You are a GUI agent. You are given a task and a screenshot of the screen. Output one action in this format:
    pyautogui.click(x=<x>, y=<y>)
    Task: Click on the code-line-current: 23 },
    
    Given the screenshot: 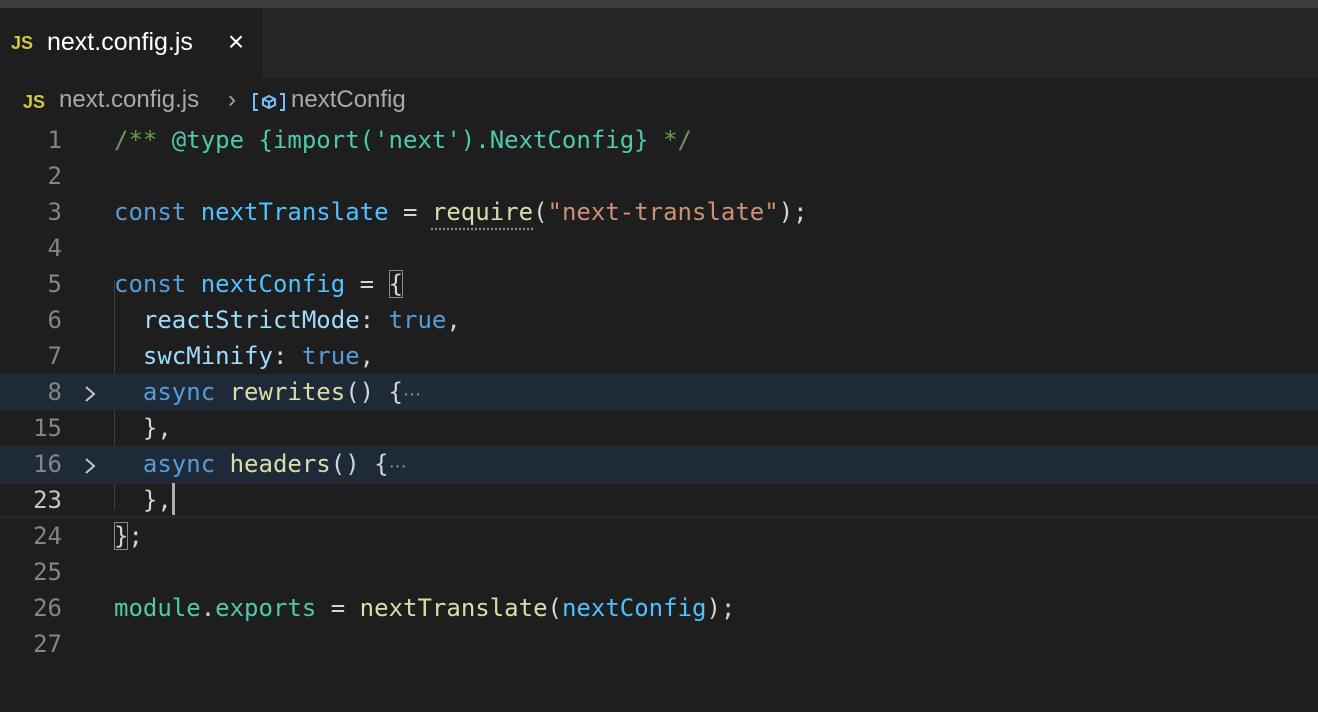 What is the action you would take?
    pyautogui.click(x=659, y=500)
    